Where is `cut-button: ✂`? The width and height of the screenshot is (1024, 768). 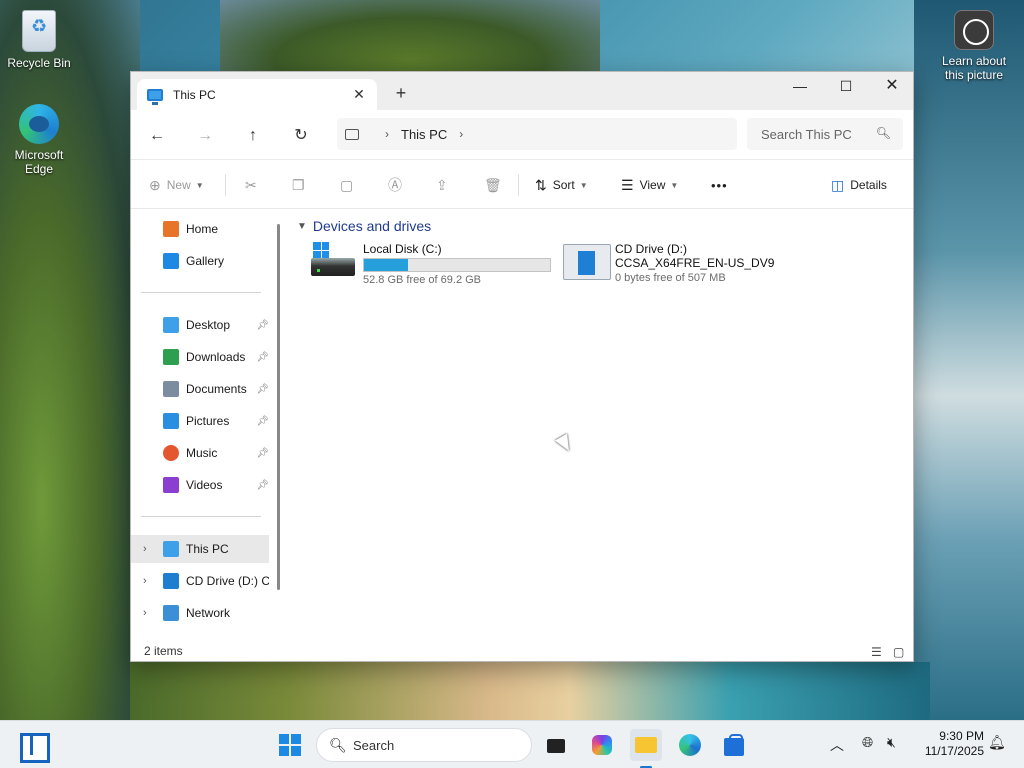
cut-button: ✂ is located at coordinates (254, 185).